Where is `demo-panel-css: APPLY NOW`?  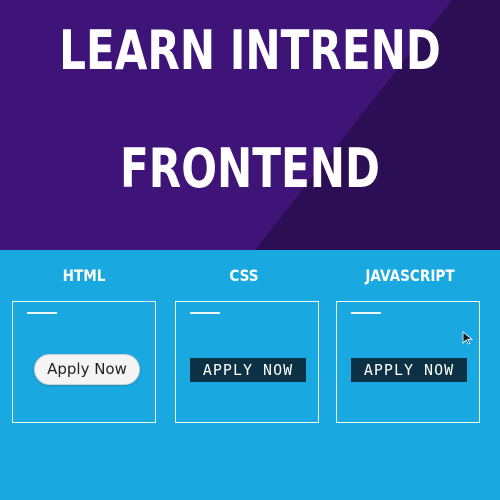
demo-panel-css: APPLY NOW is located at coordinates (247, 362).